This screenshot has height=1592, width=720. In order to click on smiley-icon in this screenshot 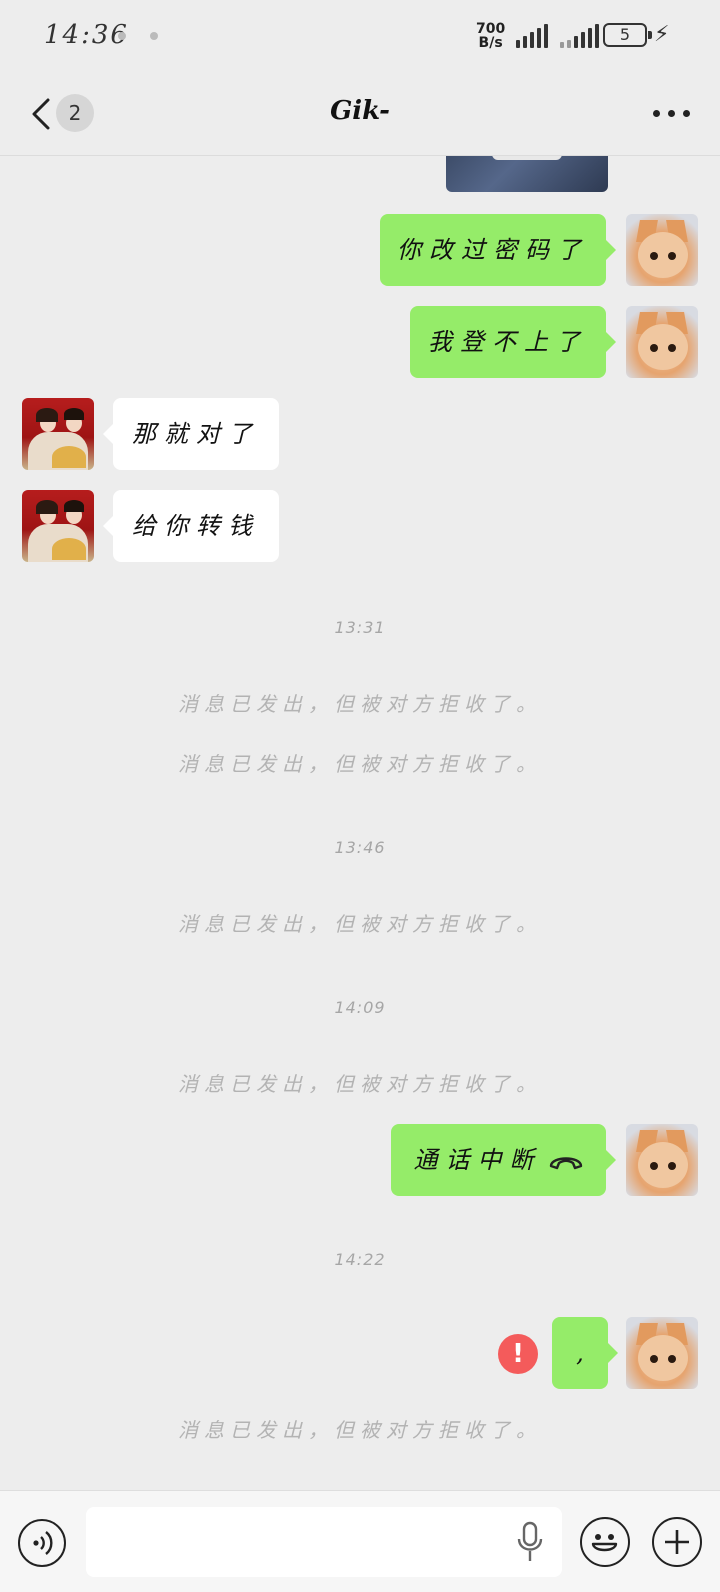, I will do `click(604, 1543)`.